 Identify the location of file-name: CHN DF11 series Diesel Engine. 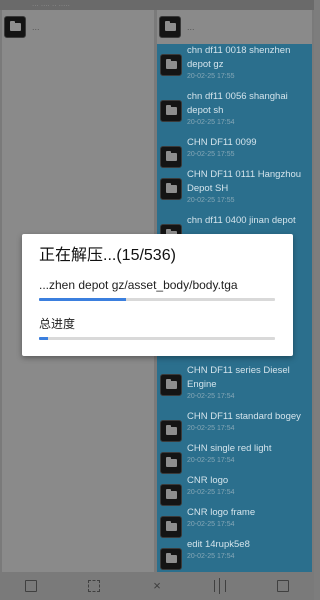
(238, 377).